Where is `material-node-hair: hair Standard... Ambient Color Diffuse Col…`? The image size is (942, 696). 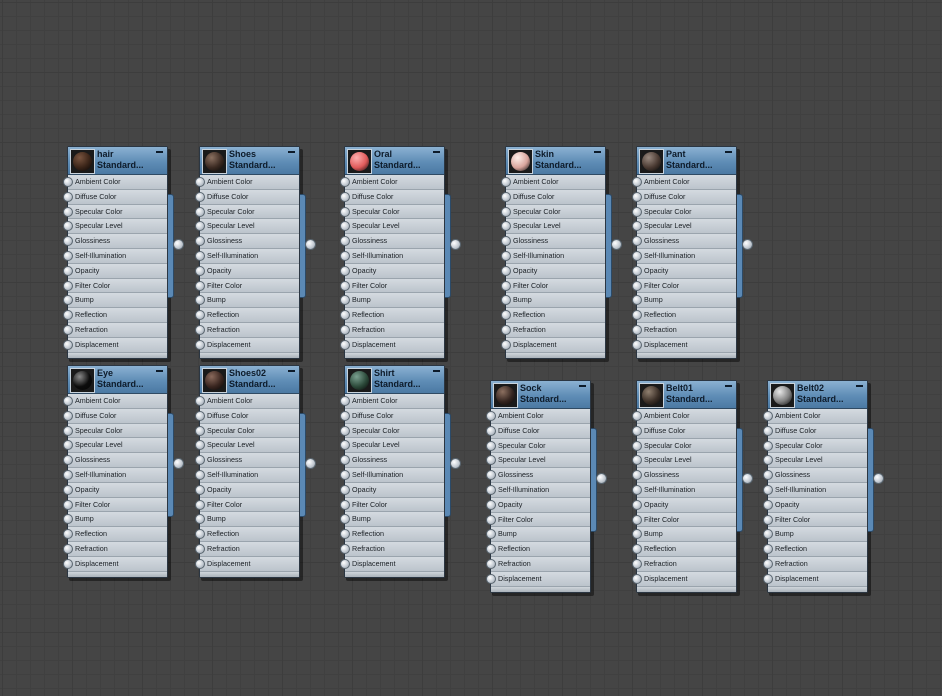 material-node-hair: hair Standard... Ambient Color Diffuse Col… is located at coordinates (123, 254).